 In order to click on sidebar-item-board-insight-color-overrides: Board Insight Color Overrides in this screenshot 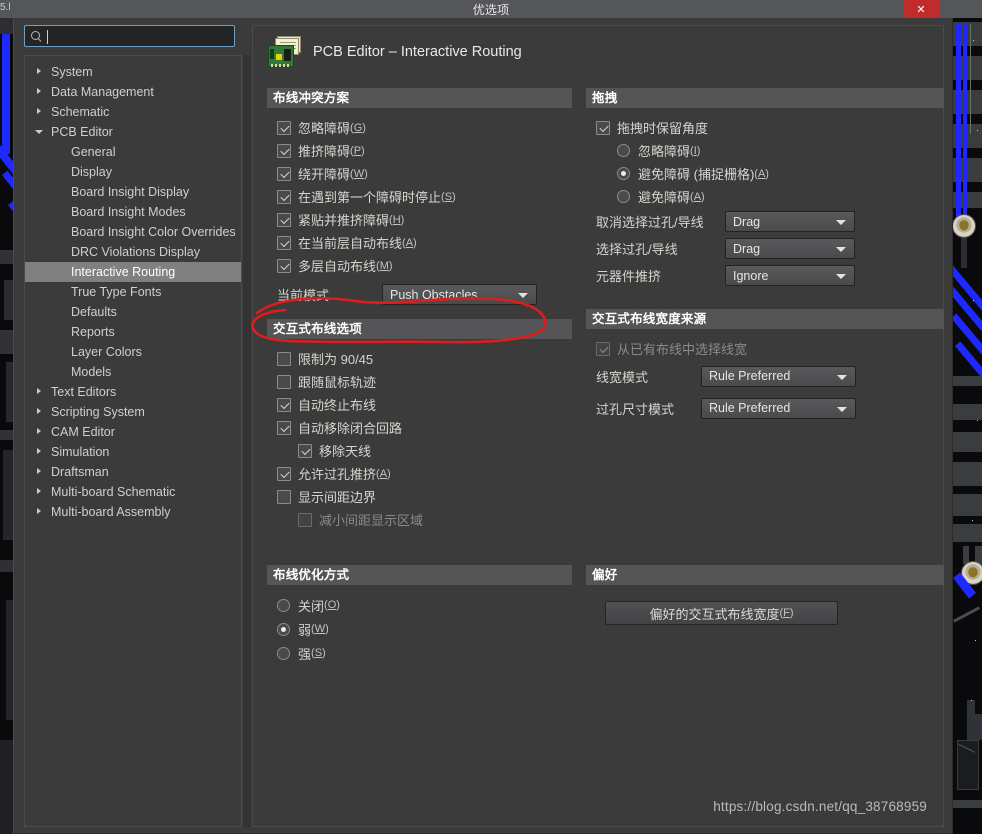, I will do `click(133, 232)`.